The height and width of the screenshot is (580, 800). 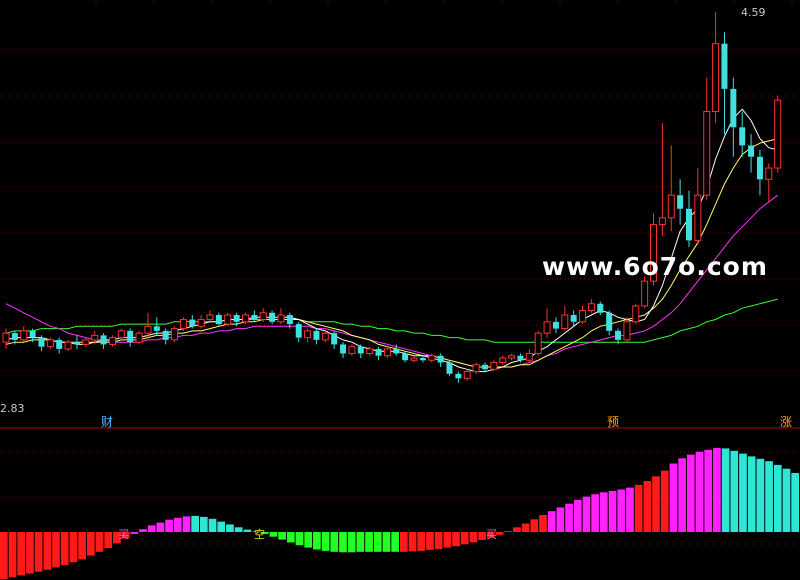 I want to click on price-low-label: 2.83, so click(x=12, y=408).